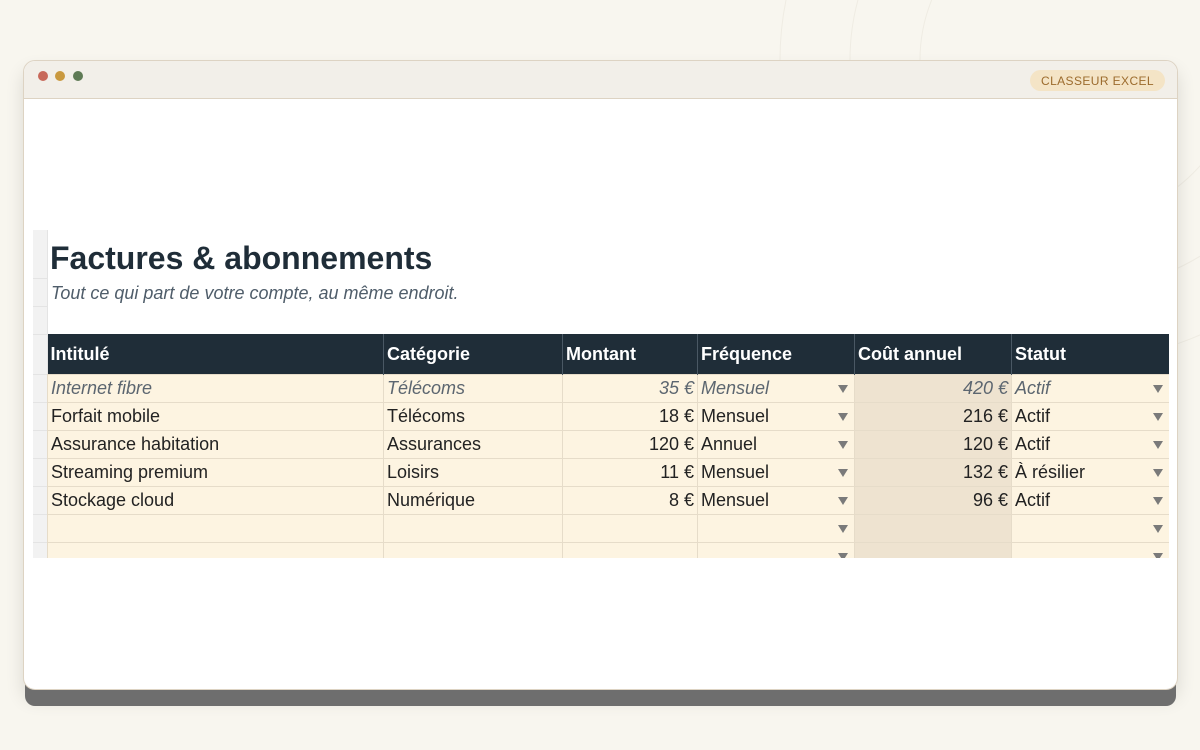 The width and height of the screenshot is (1200, 750). Describe the element at coordinates (933, 354) in the screenshot. I see `column-header-cout-annuel: Coût annuel` at that location.